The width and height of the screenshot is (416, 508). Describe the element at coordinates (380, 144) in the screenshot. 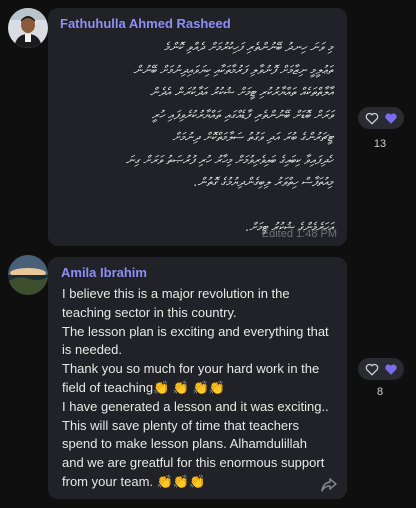

I see `reaction-count: 13` at that location.